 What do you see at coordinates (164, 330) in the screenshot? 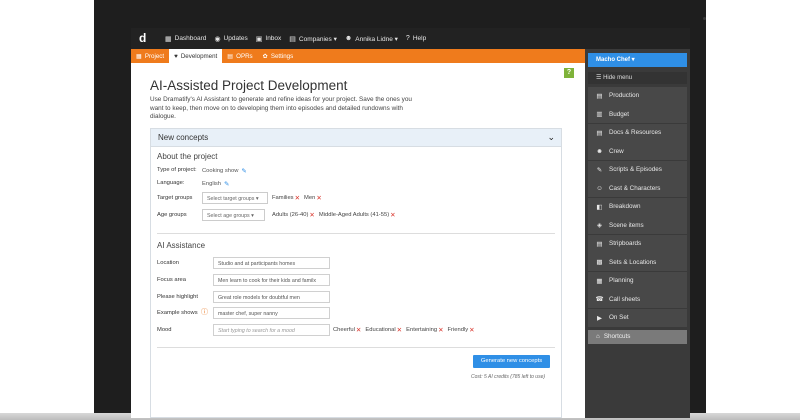
I see `mood-label: Mood` at bounding box center [164, 330].